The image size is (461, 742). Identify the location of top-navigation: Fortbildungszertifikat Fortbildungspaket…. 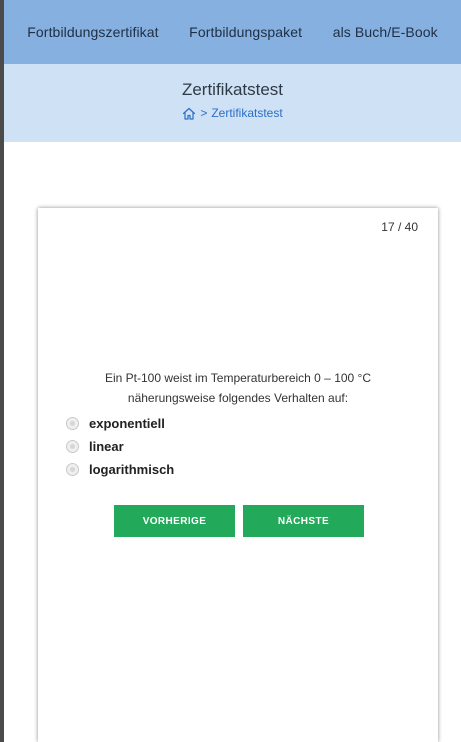
(232, 32).